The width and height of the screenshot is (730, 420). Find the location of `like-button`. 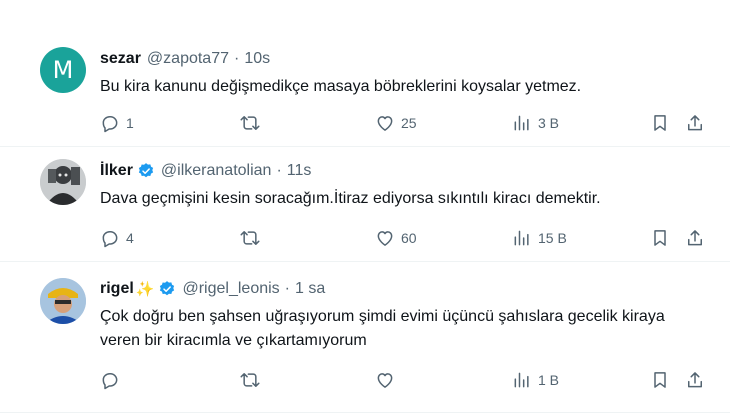

like-button is located at coordinates (388, 380).